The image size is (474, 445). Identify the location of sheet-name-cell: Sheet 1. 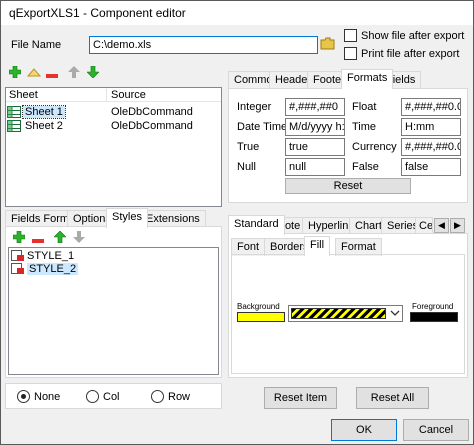
(44, 112).